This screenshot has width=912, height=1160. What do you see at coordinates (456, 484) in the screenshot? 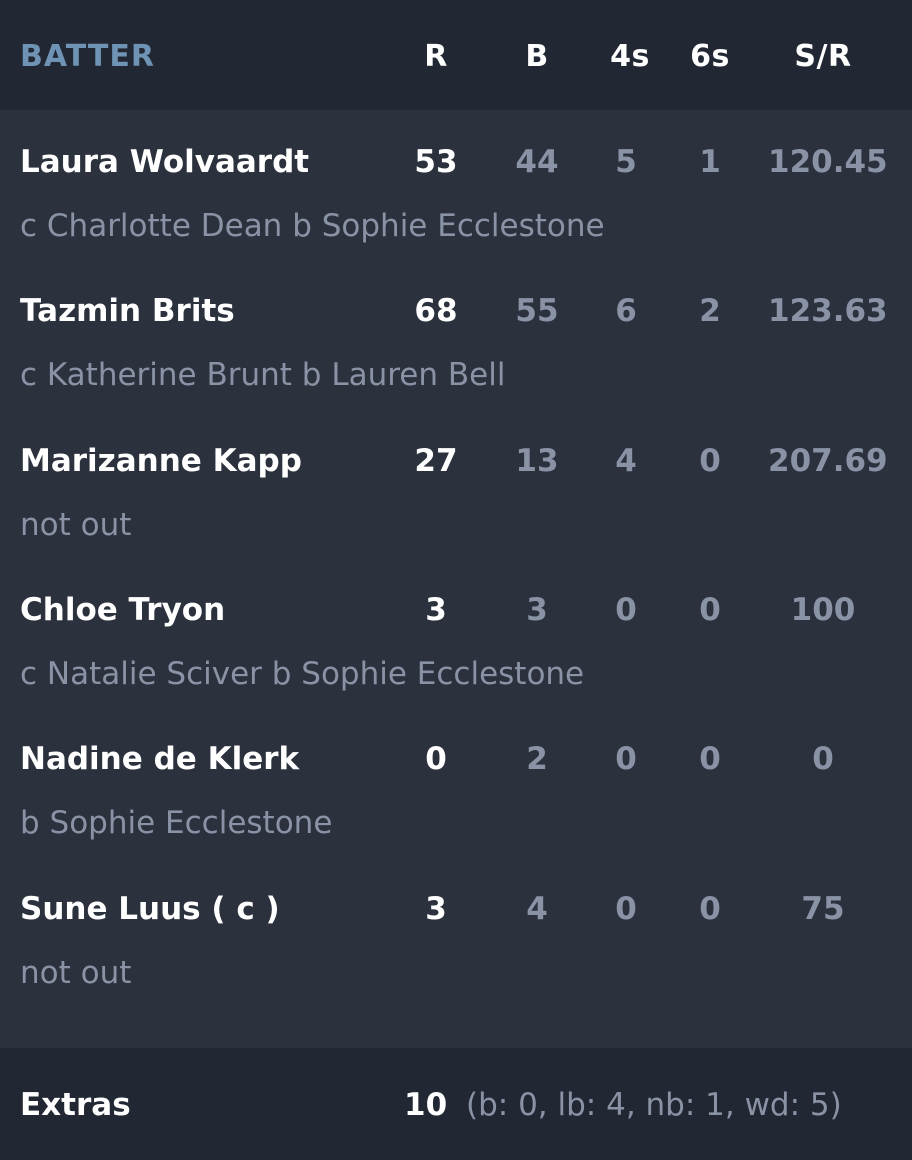
I see `batter-row: Marizanne Kapp not out 27 13 4 0 207.69` at bounding box center [456, 484].